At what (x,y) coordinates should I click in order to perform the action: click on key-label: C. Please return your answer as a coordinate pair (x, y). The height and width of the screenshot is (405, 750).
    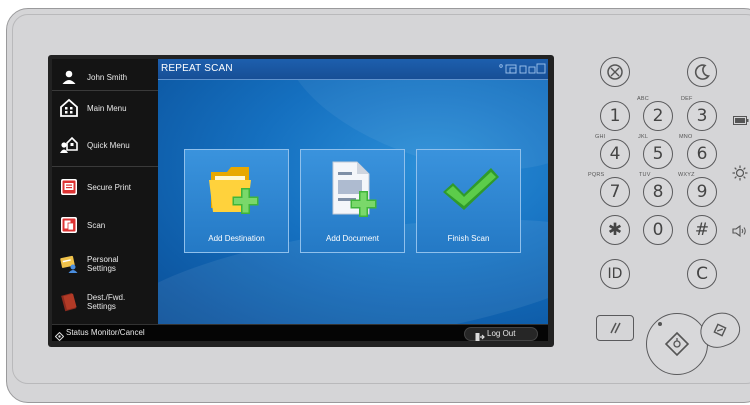
    Looking at the image, I should click on (702, 274).